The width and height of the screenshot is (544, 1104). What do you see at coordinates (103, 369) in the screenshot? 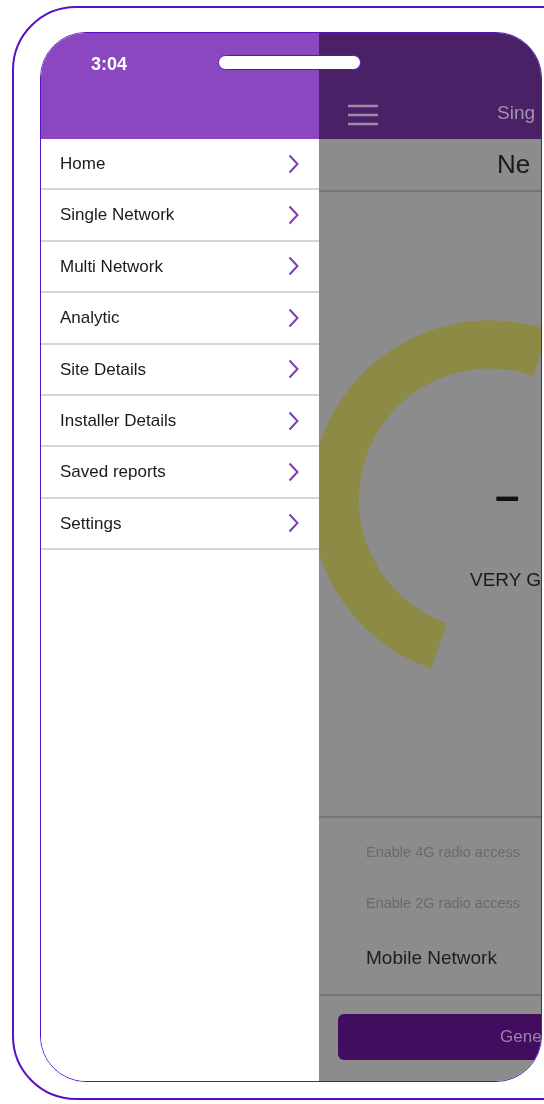
I see `menu-item-label: Site Details` at bounding box center [103, 369].